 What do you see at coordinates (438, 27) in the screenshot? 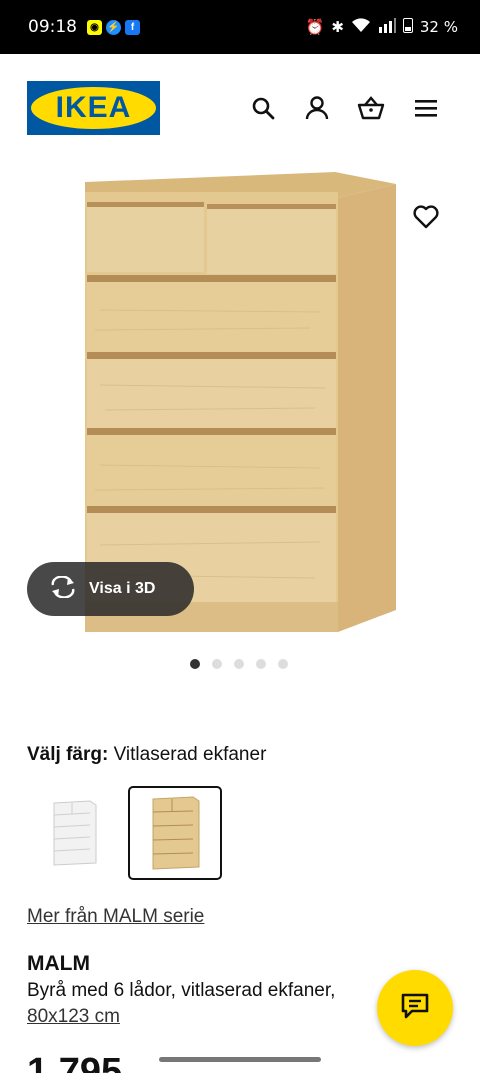
I see `battery-level: 32 %` at bounding box center [438, 27].